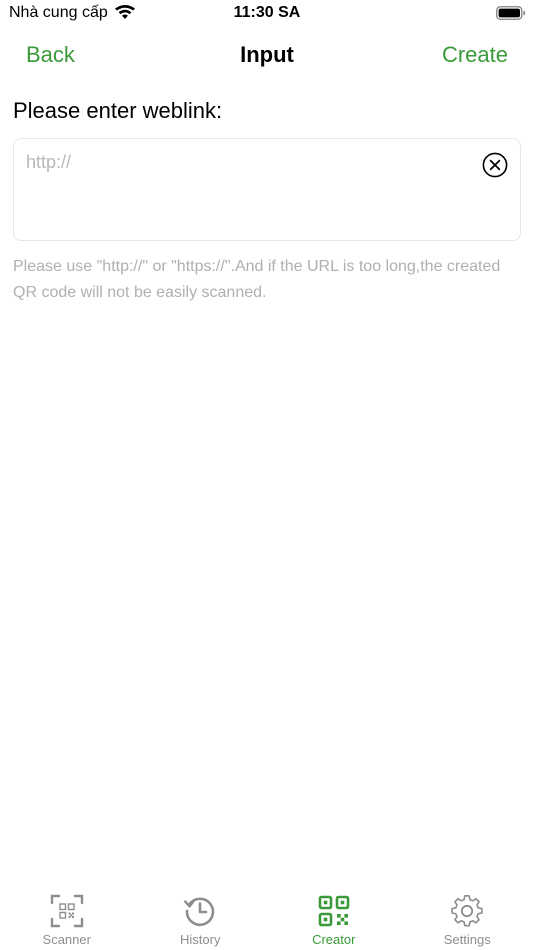 The height and width of the screenshot is (950, 534). I want to click on tab-scanner: Scanner, so click(67, 915).